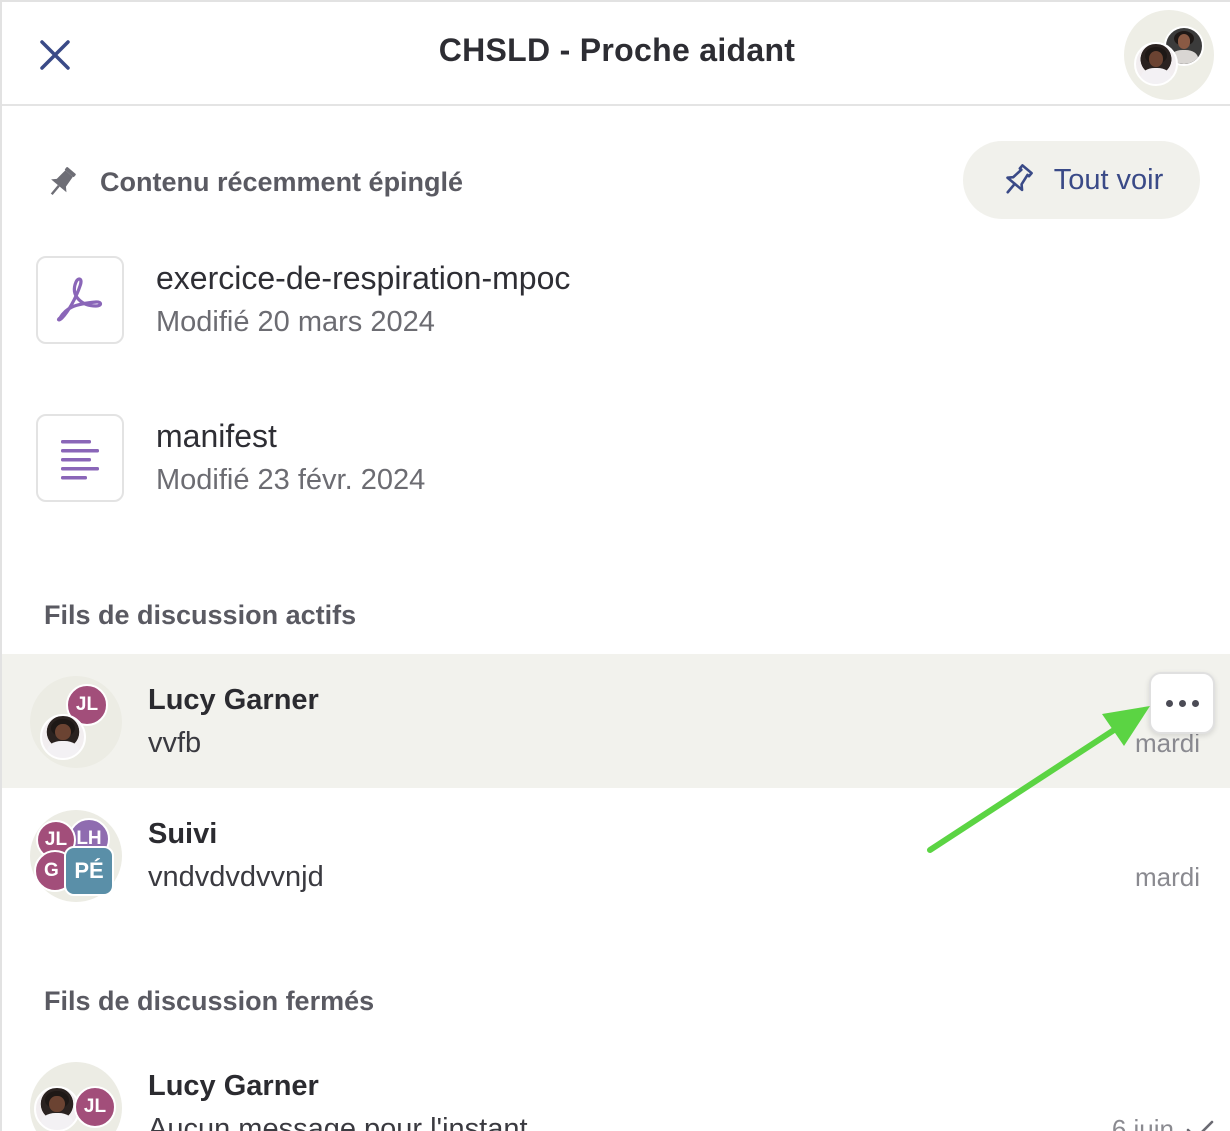  Describe the element at coordinates (95, 1107) in the screenshot. I see `avatar-initials: JL` at that location.